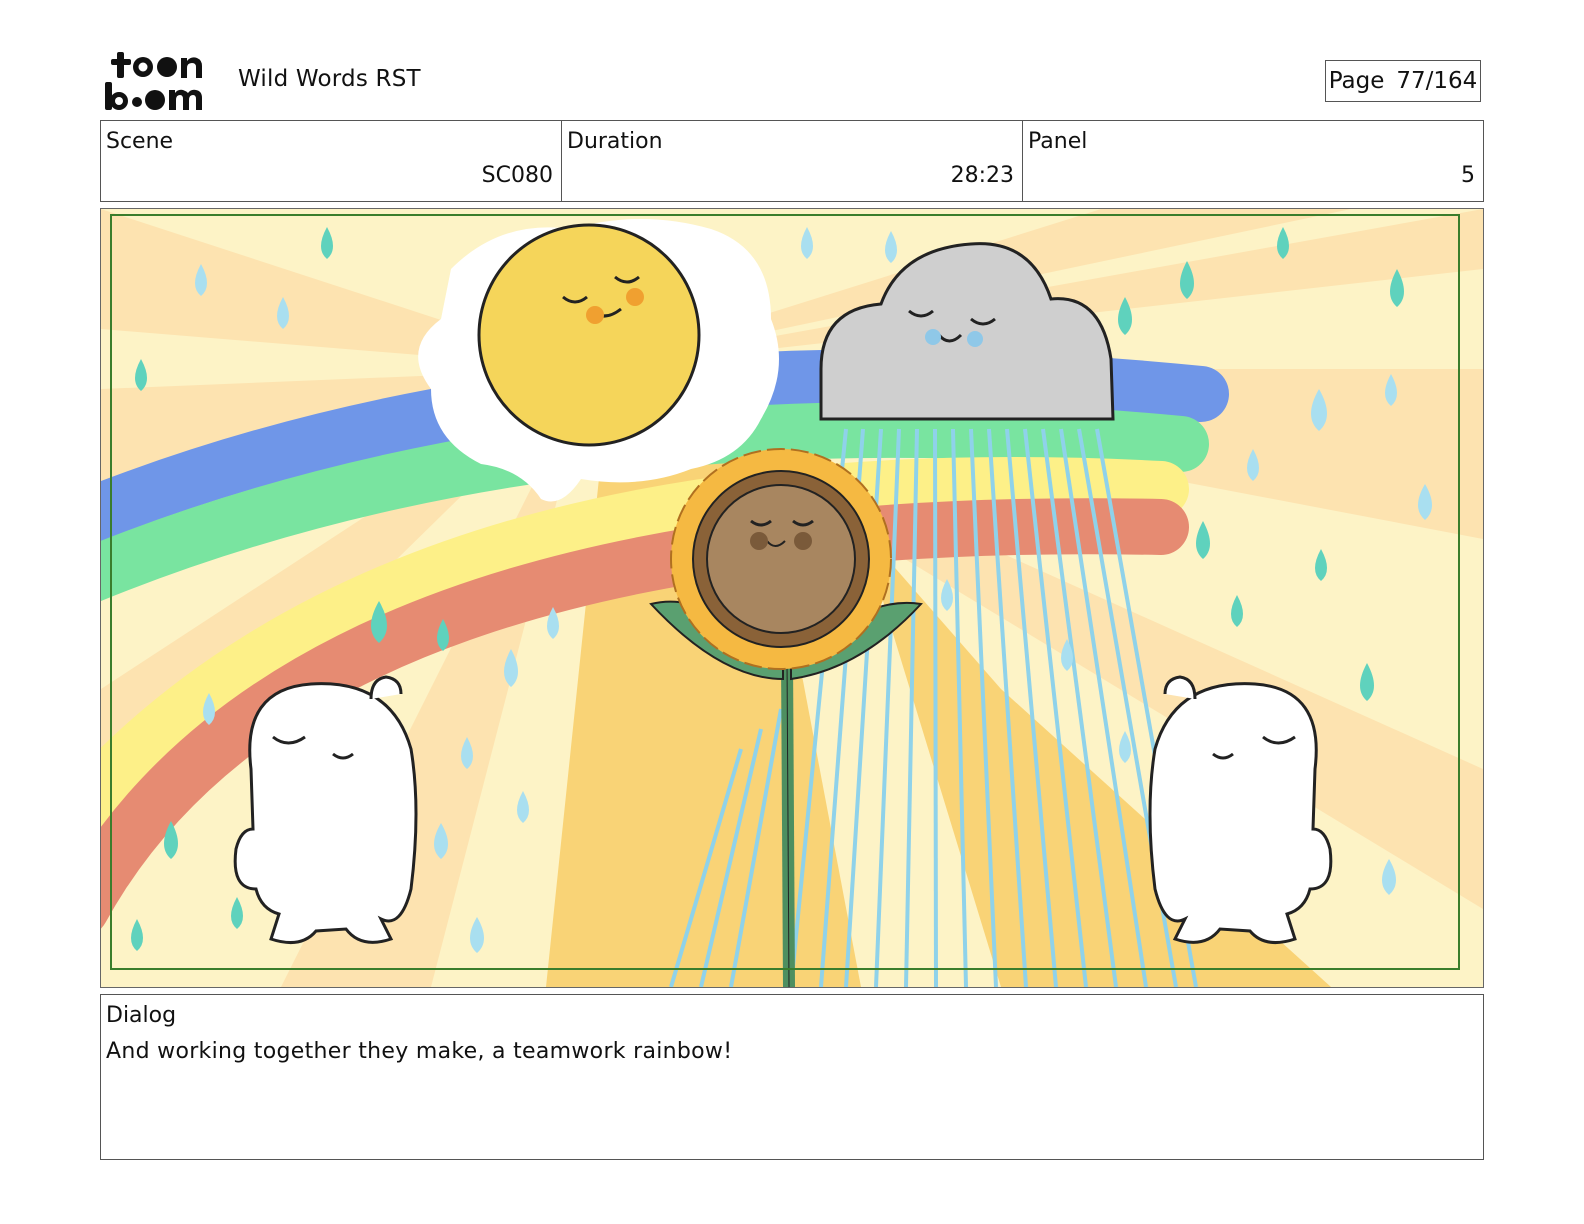 The width and height of the screenshot is (1584, 1224). What do you see at coordinates (159, 81) in the screenshot?
I see `toon-boom-logo` at bounding box center [159, 81].